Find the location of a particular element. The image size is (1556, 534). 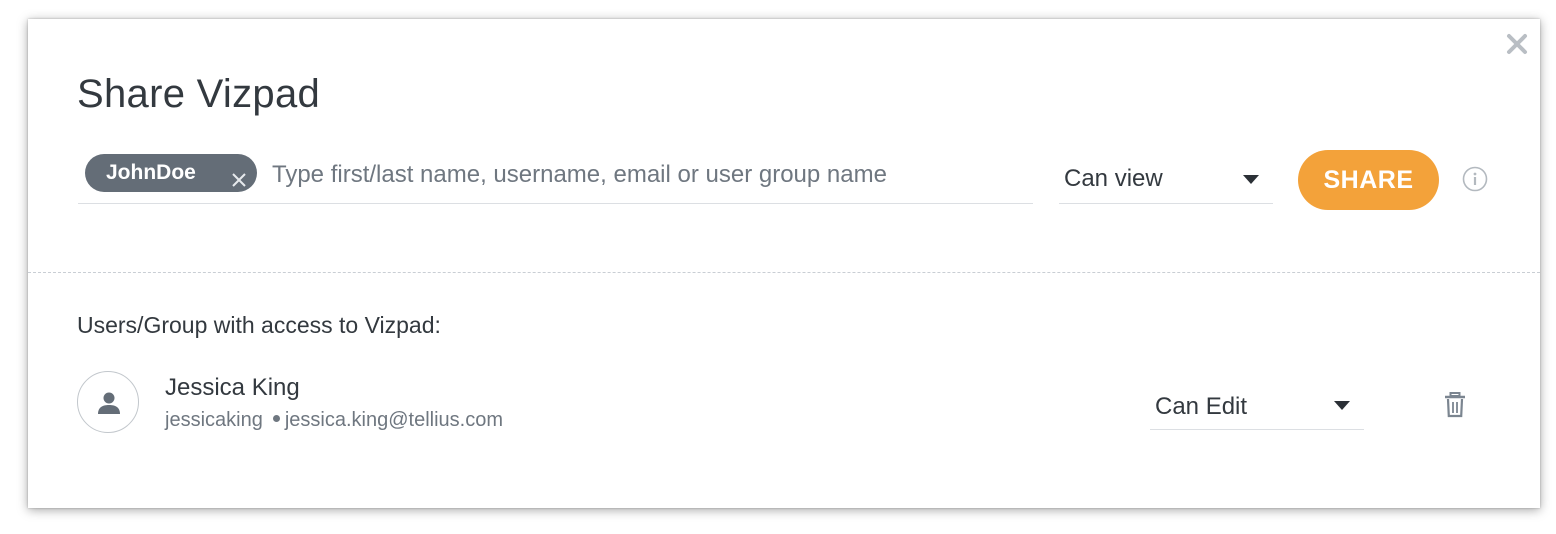

info-button is located at coordinates (1475, 179).